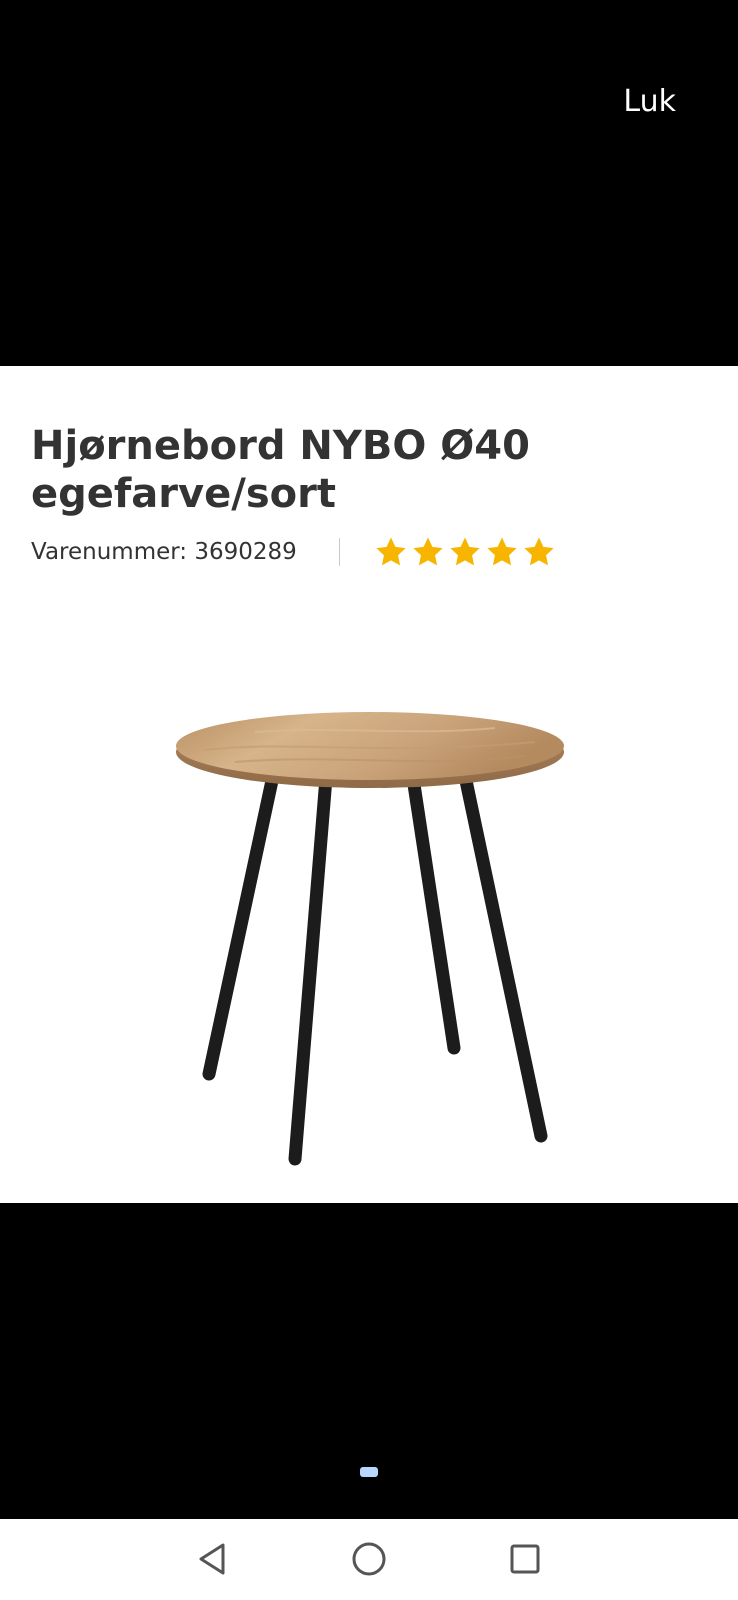 The width and height of the screenshot is (738, 1600). What do you see at coordinates (213, 1559) in the screenshot?
I see `triangle-back-icon` at bounding box center [213, 1559].